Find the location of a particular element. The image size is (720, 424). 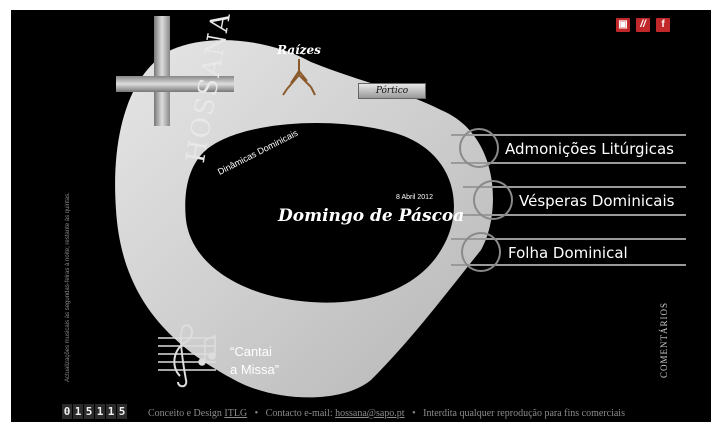

visit-counter: 015115 is located at coordinates (94, 411).